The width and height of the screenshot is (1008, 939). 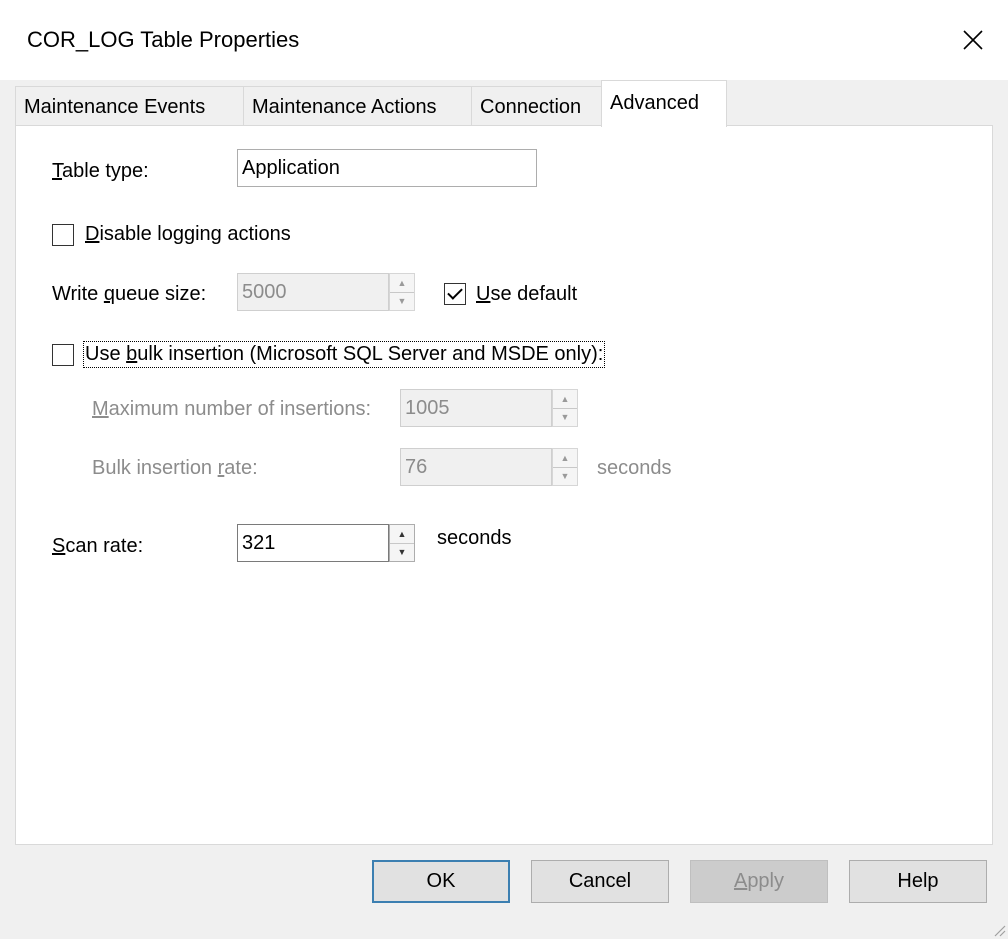 I want to click on scan-rate-label: Scan rate:, so click(x=98, y=546).